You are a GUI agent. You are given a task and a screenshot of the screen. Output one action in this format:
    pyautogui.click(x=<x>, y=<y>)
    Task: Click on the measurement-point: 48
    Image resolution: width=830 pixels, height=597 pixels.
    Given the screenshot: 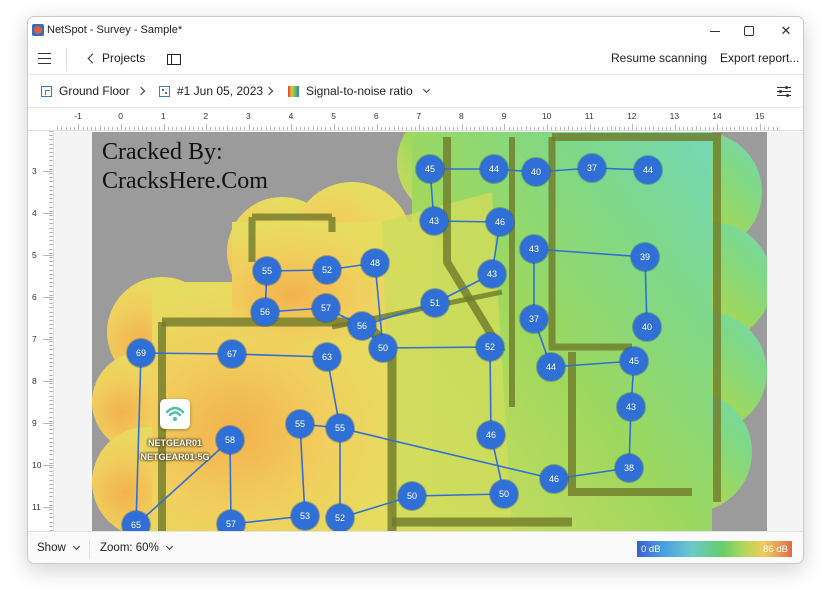 What is the action you would take?
    pyautogui.click(x=375, y=263)
    